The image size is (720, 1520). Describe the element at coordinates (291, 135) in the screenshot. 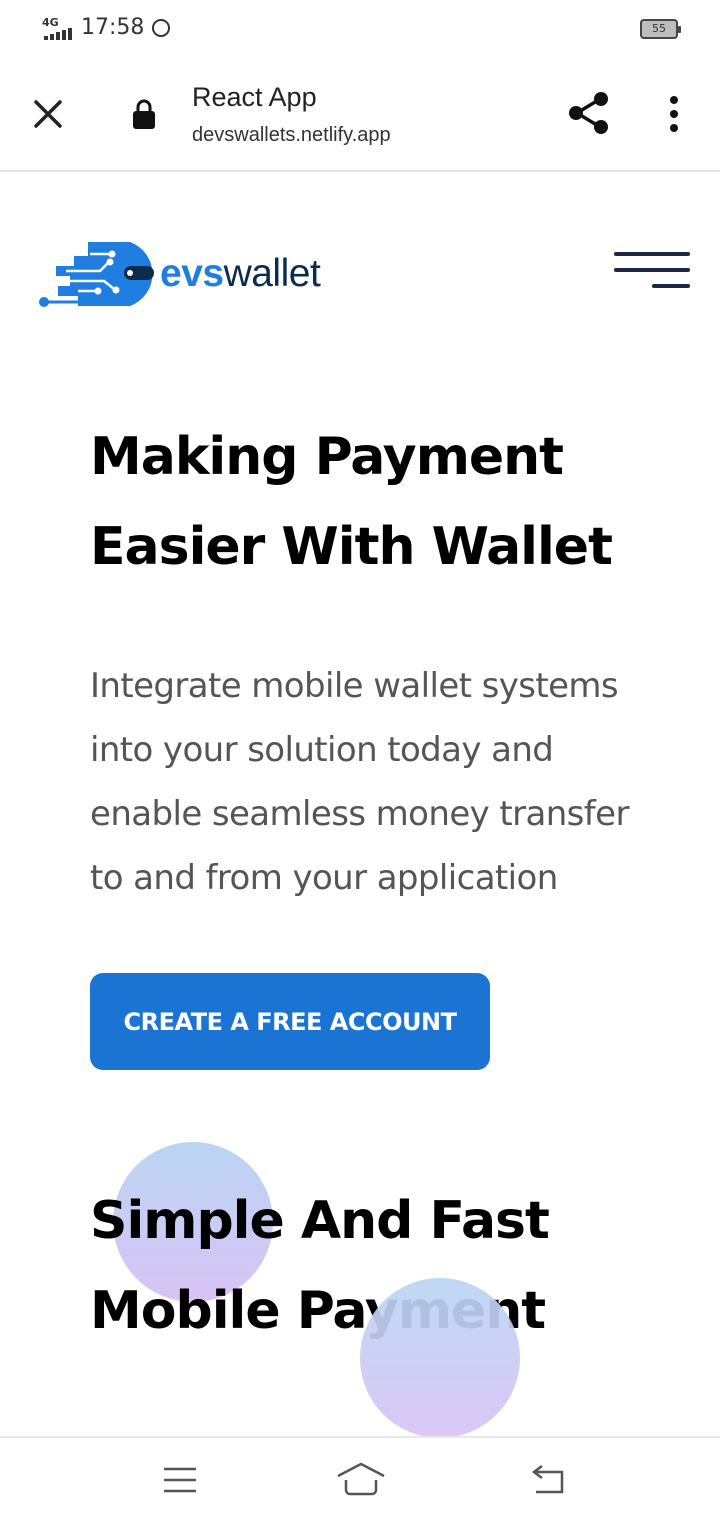

I see `page-url: devswallets.netlify.app` at that location.